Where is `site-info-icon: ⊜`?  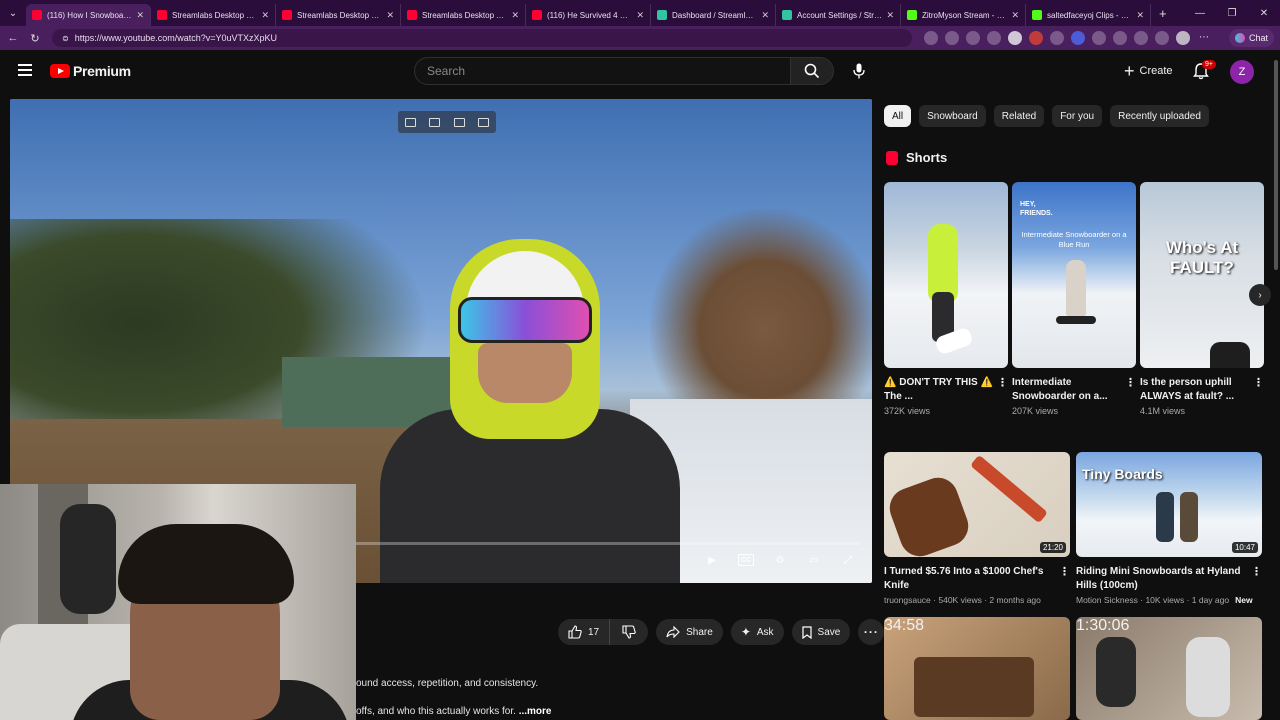
site-info-icon: ⊜ is located at coordinates (65, 38).